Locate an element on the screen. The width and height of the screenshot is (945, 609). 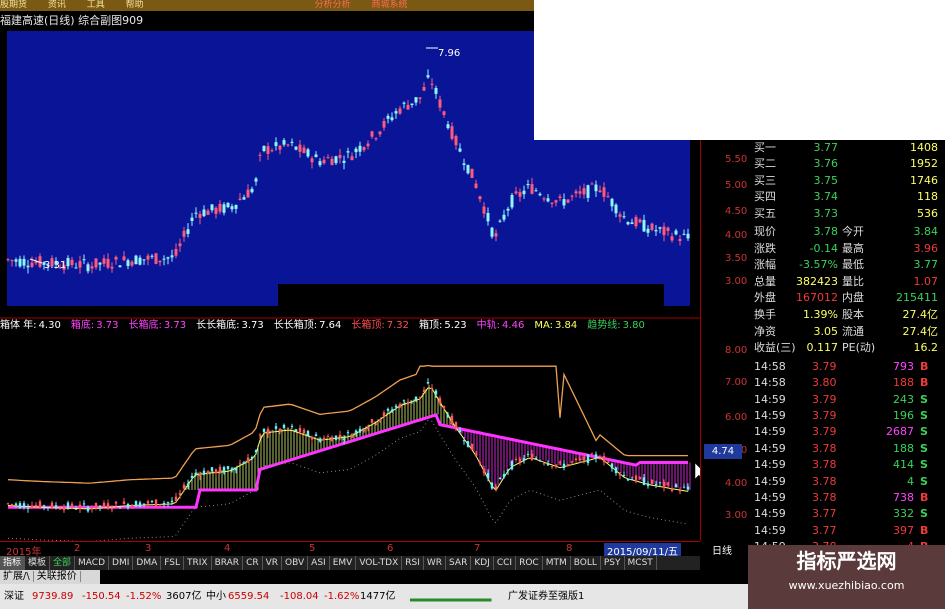
tab-cr: CR is located at coordinates (253, 563).